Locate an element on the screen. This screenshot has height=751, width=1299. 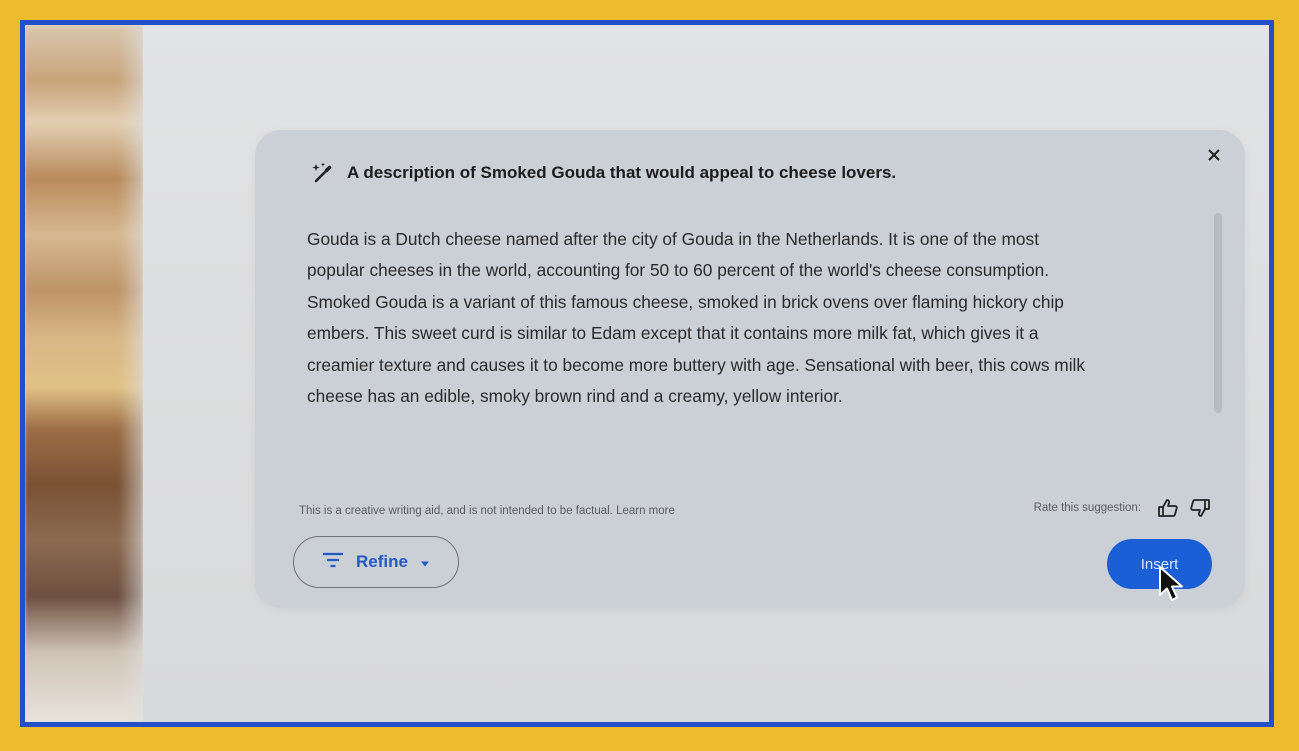
refine-label: Refine is located at coordinates (382, 561).